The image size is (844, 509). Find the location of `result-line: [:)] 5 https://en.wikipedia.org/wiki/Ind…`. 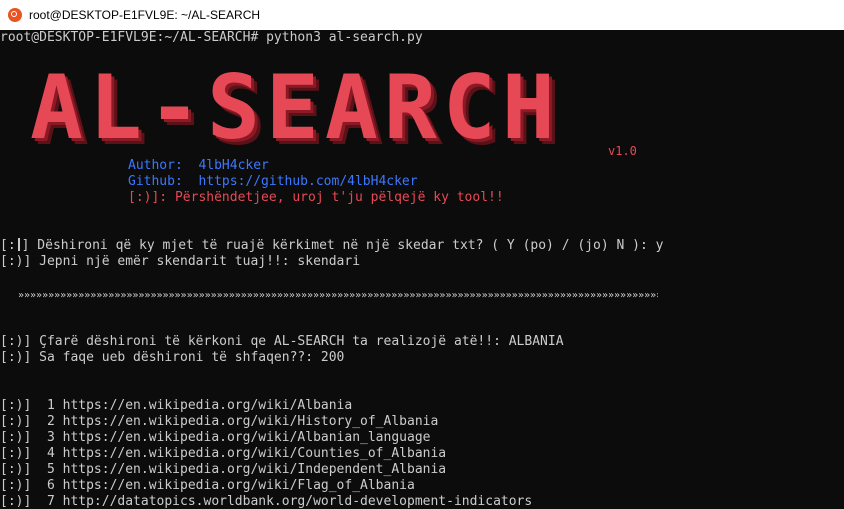

result-line: [:)] 5 https://en.wikipedia.org/wiki/Ind… is located at coordinates (223, 469).